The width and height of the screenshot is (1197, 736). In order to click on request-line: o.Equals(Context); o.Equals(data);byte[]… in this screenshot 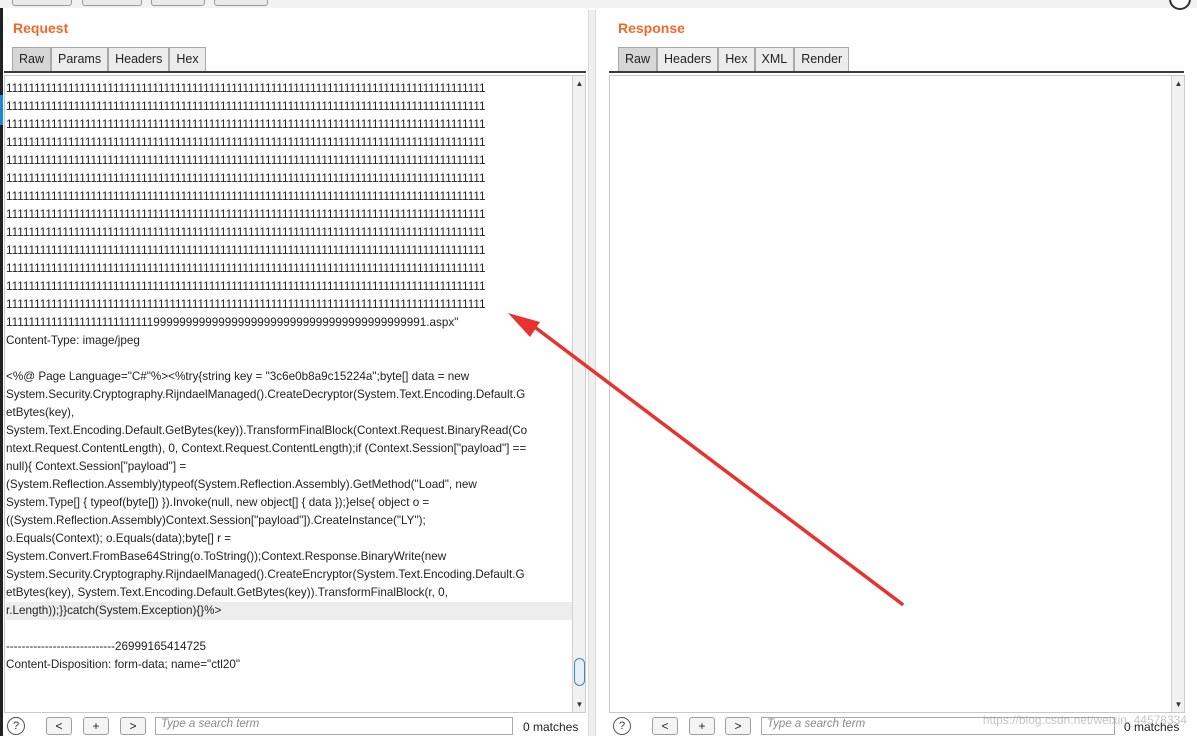, I will do `click(119, 538)`.